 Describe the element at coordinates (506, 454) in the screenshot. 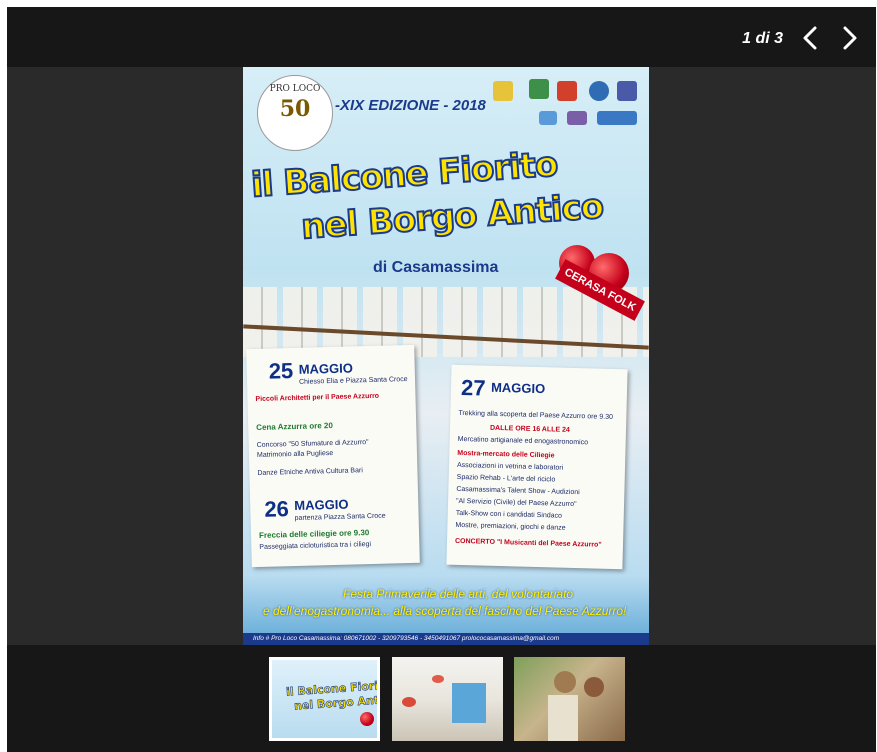

I see `event-line: Mostra-mercato delle Ciliegie` at that location.